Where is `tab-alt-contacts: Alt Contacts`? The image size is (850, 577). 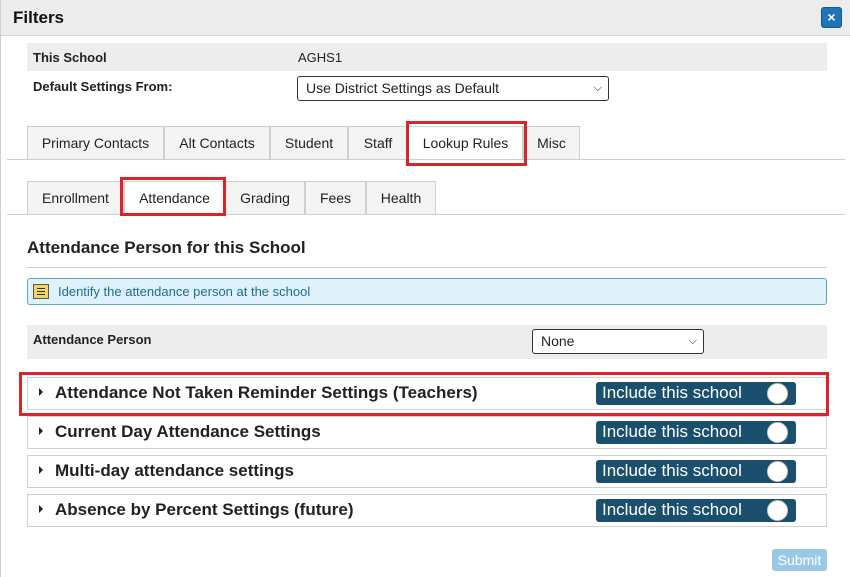 tab-alt-contacts: Alt Contacts is located at coordinates (217, 142).